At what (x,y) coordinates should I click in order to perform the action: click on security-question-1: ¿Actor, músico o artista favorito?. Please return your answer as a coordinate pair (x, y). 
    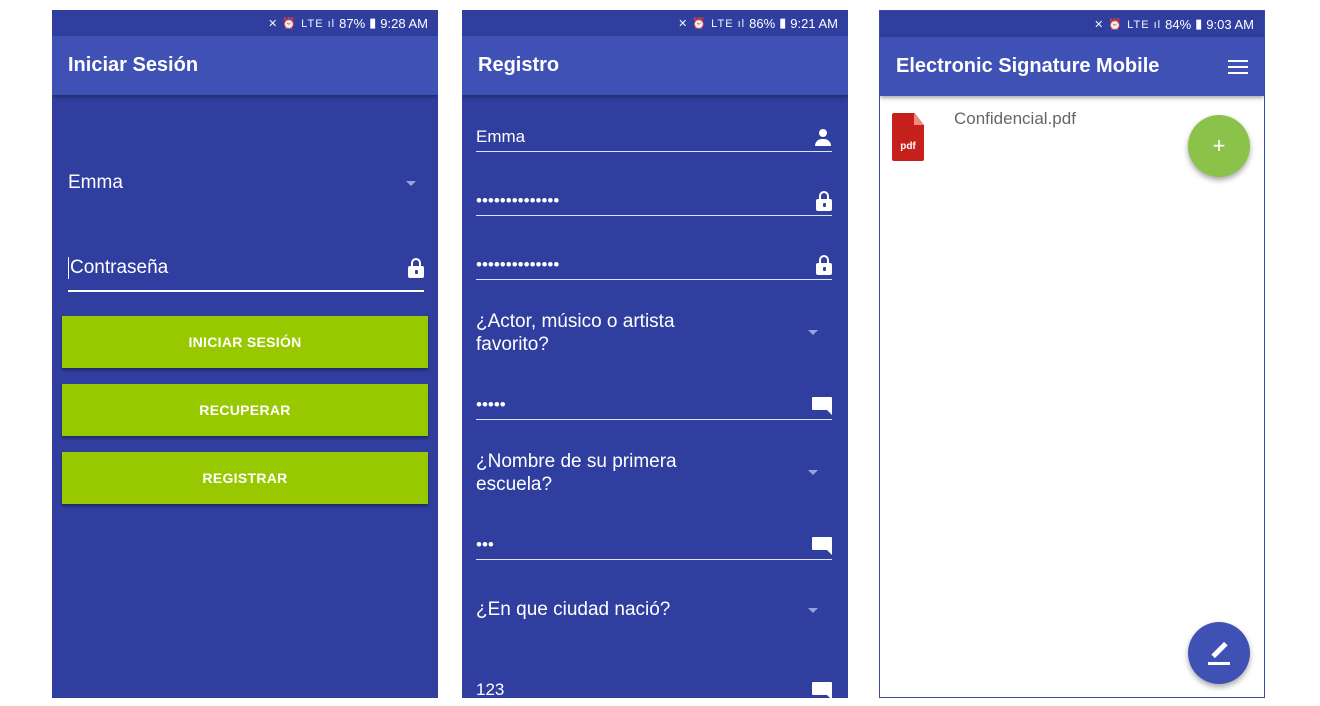
    Looking at the image, I should click on (575, 333).